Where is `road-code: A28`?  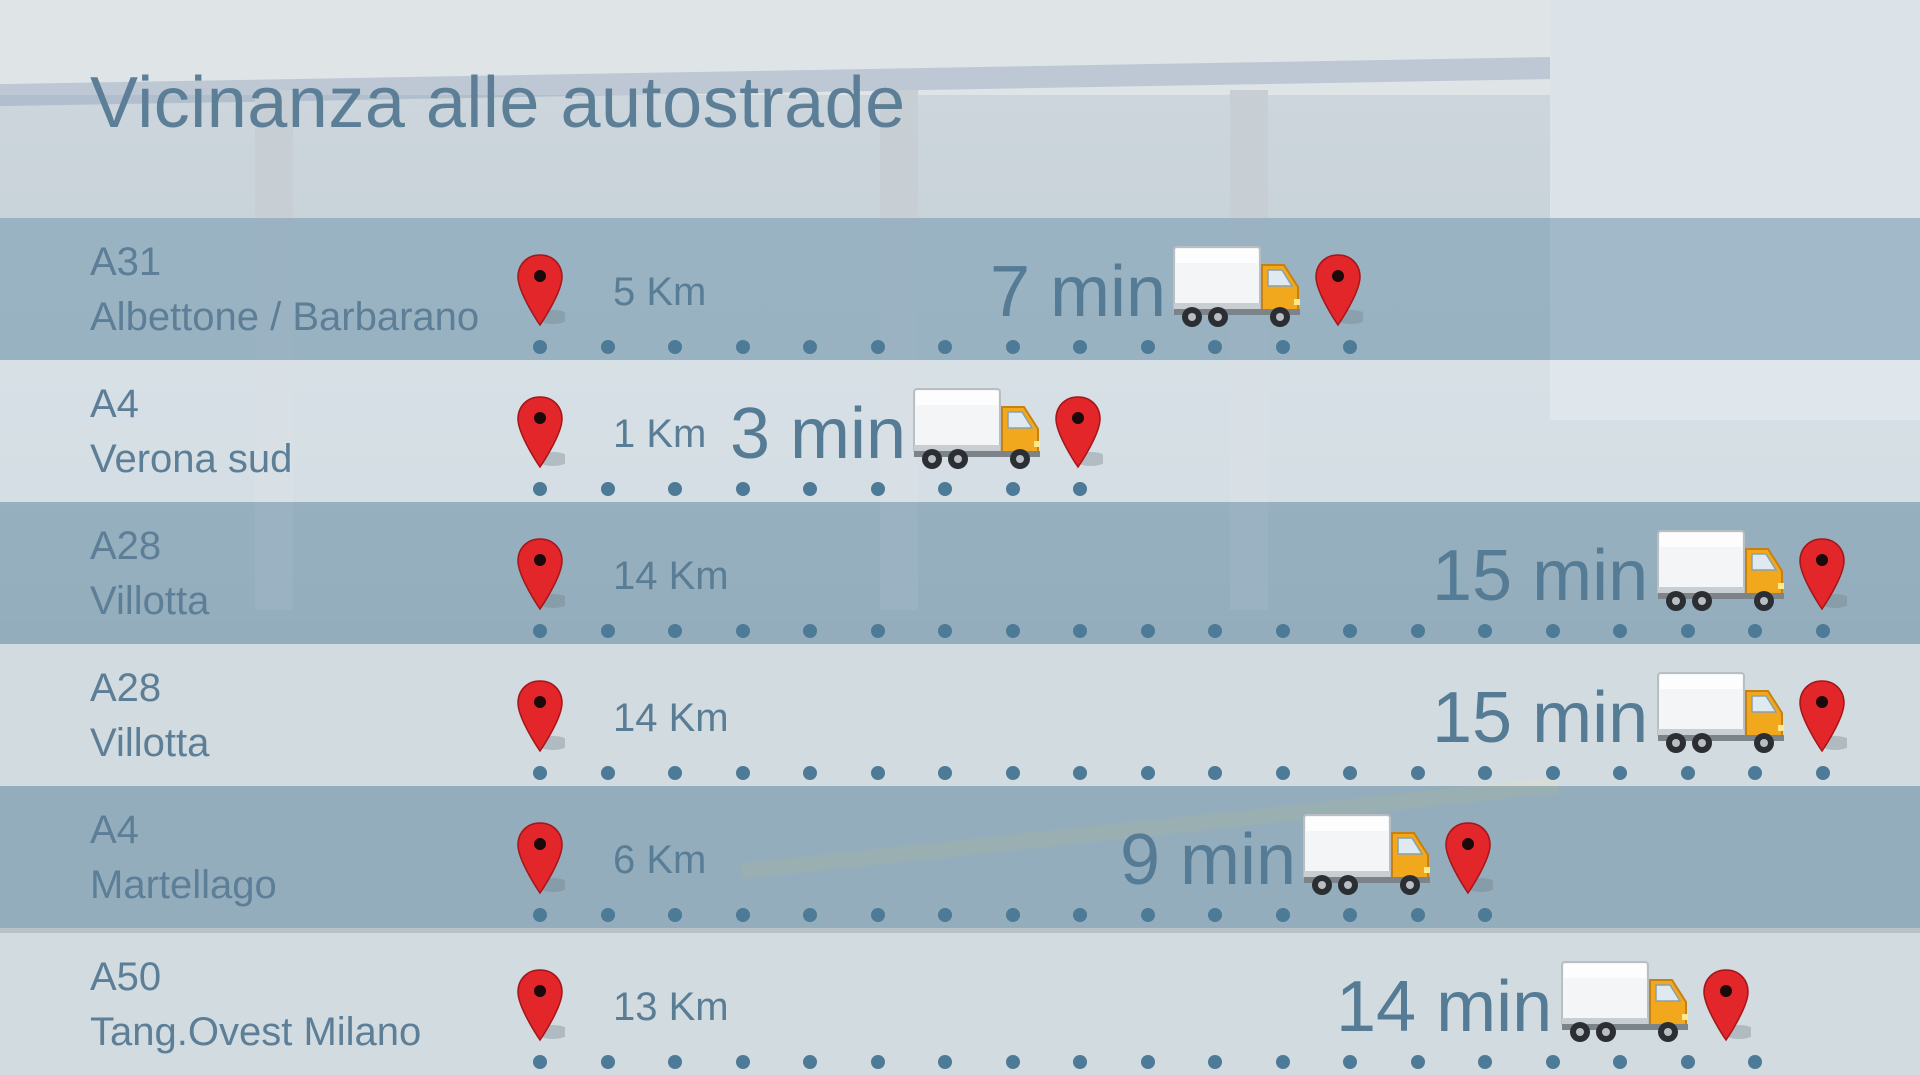 road-code: A28 is located at coordinates (126, 546).